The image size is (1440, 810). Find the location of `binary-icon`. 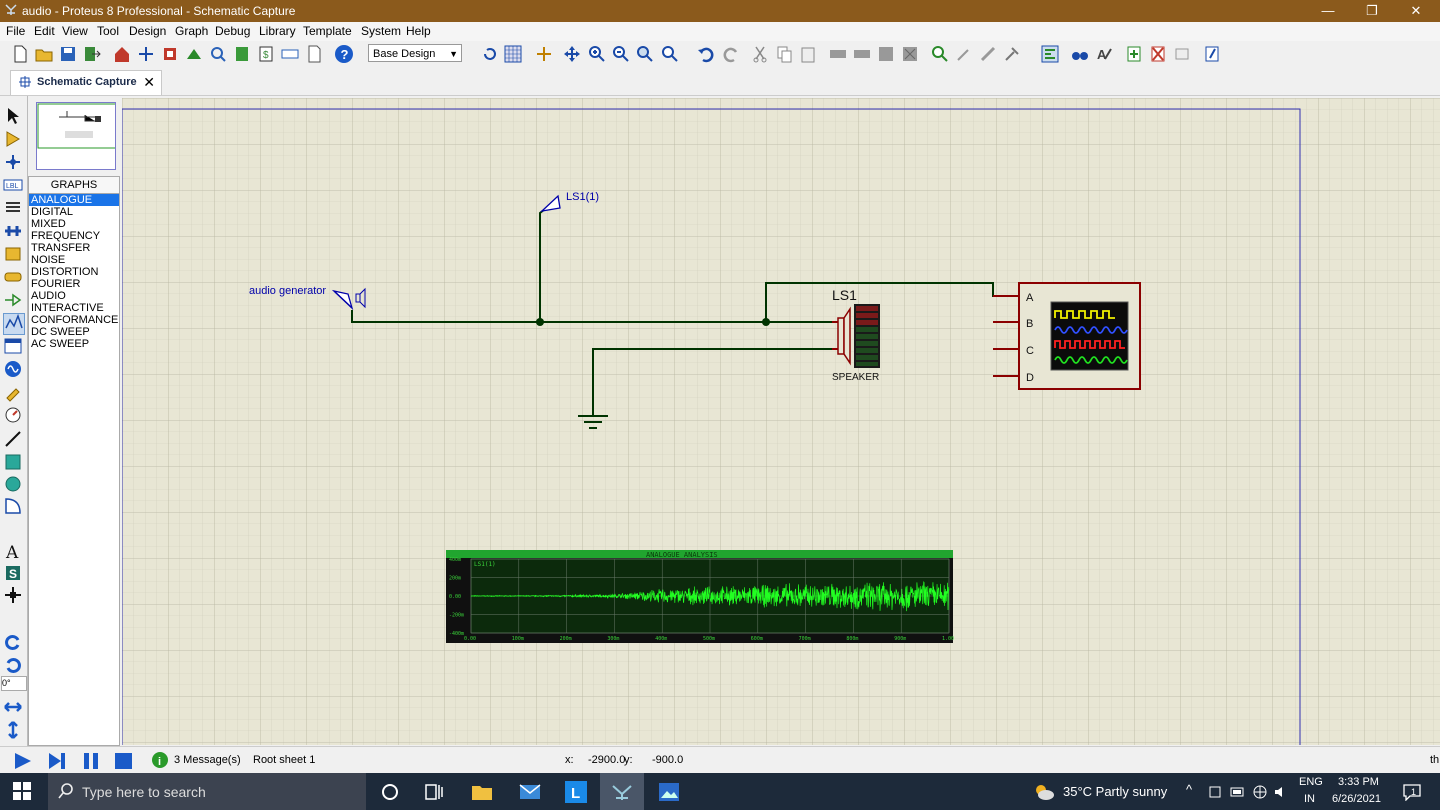

binary-icon is located at coordinates (290, 54).